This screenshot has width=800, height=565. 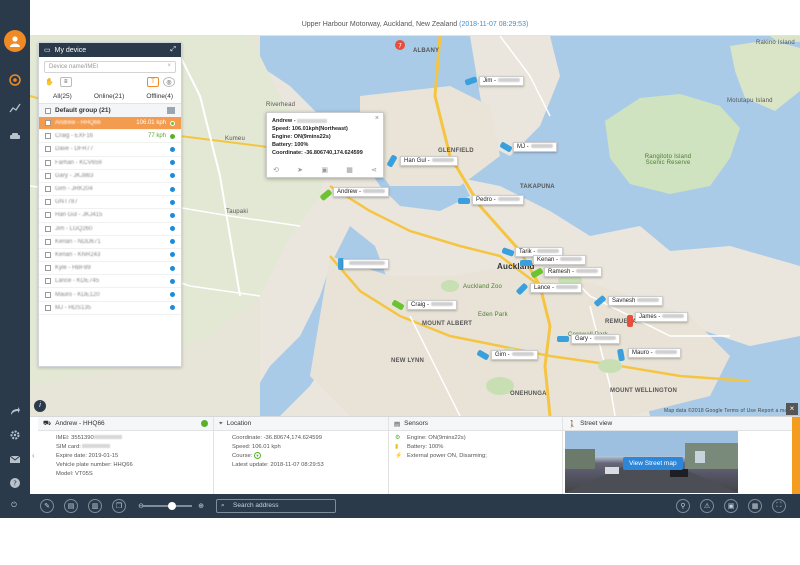 What do you see at coordinates (110, 163) in the screenshot?
I see `device-row: Farhan - KCV659` at bounding box center [110, 163].